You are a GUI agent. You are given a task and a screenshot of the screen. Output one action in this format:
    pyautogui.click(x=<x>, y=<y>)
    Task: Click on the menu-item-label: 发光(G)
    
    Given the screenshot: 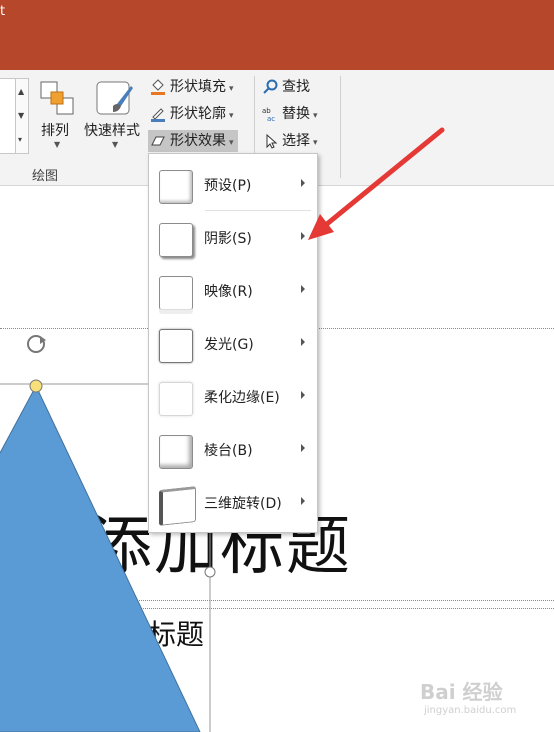 What is the action you would take?
    pyautogui.click(x=229, y=345)
    